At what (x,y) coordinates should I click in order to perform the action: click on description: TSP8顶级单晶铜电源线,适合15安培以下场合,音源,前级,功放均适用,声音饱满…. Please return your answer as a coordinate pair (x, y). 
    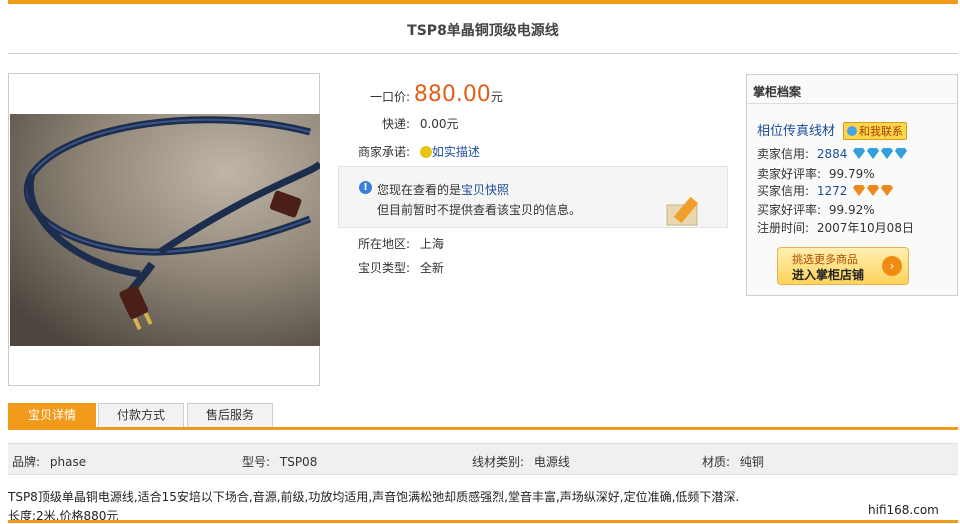
    Looking at the image, I should click on (373, 506).